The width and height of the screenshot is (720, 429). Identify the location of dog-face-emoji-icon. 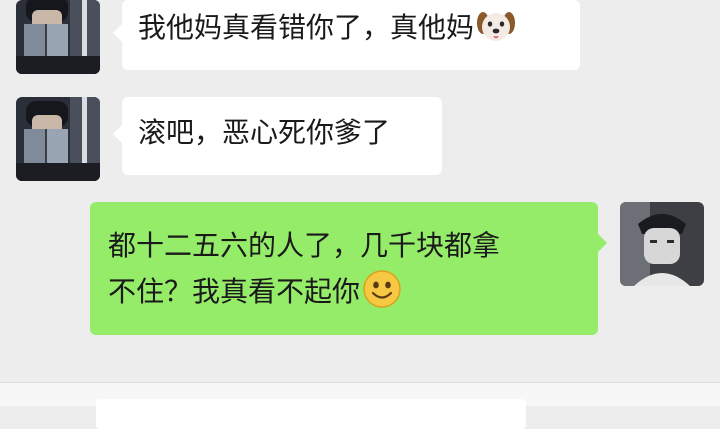
(496, 34).